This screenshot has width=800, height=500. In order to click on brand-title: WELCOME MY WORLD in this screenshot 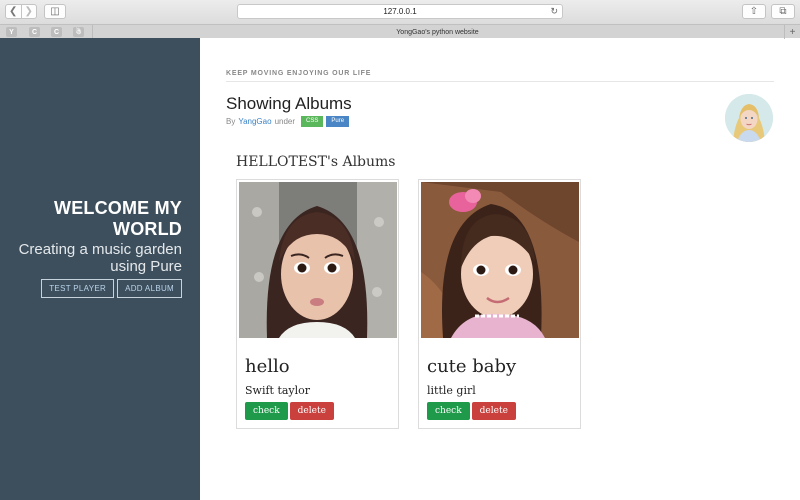, I will do `click(118, 218)`.